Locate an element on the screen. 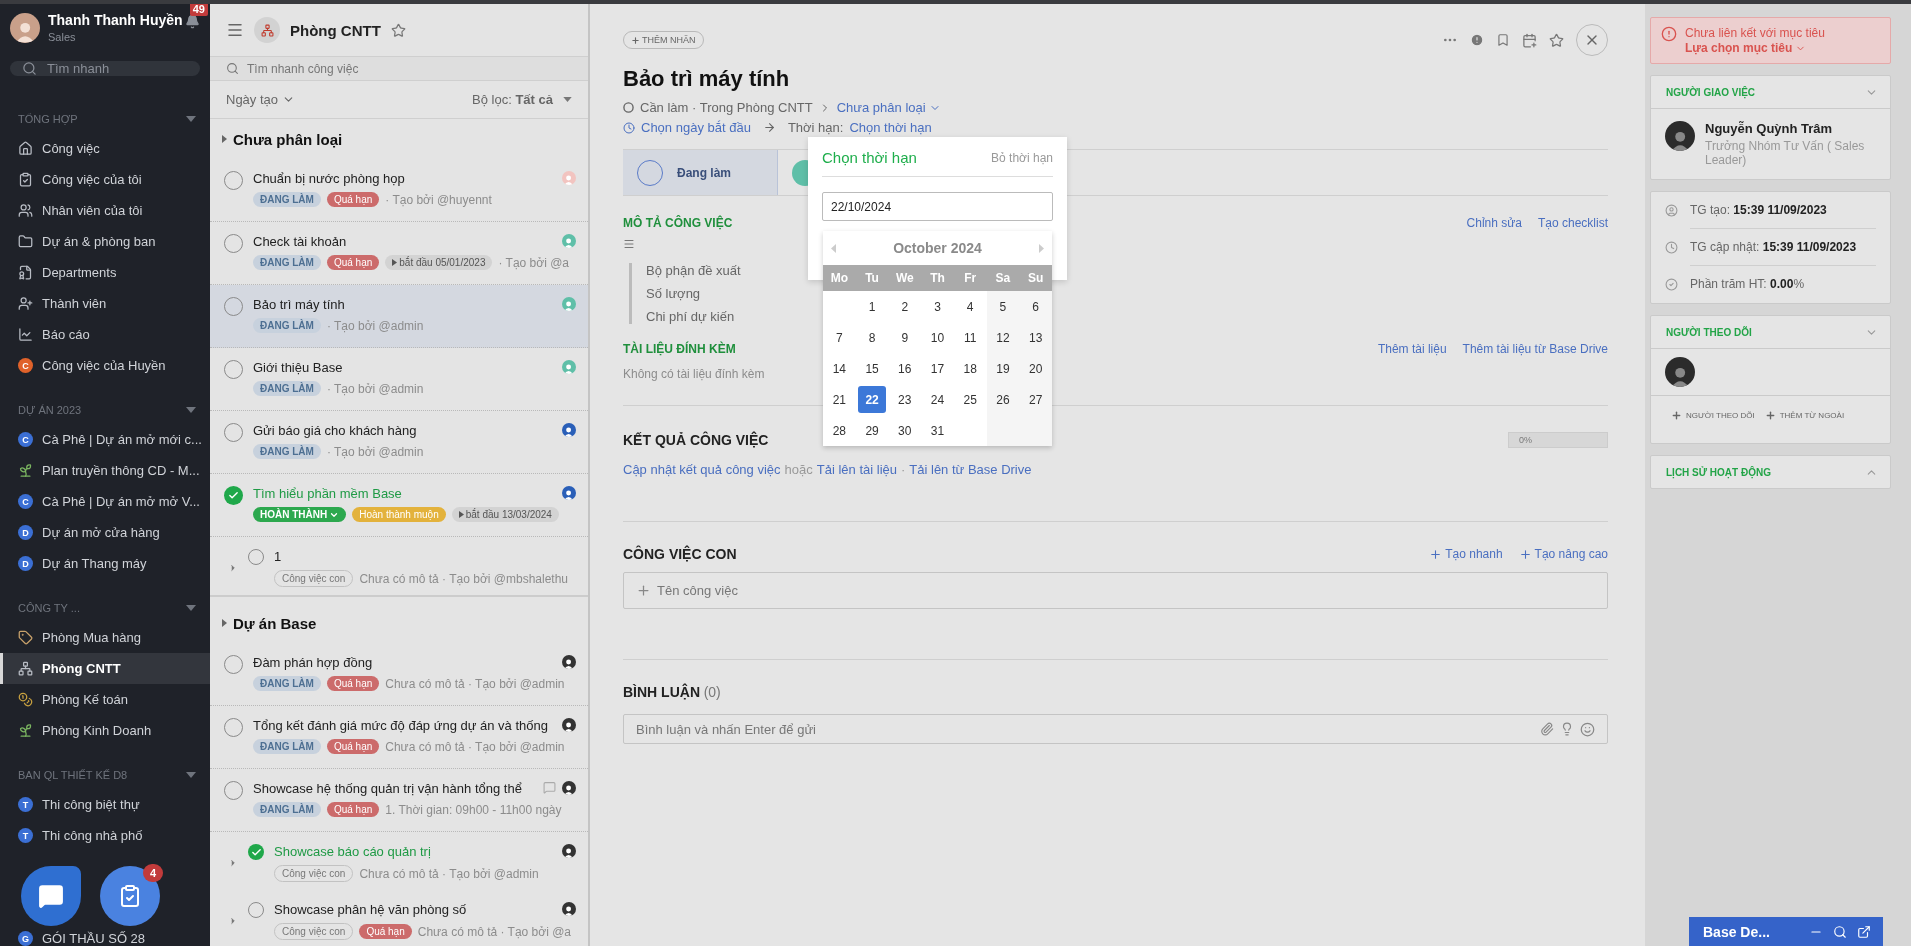 This screenshot has height=946, width=1911. popup-title: Chọn thời hạn is located at coordinates (869, 157).